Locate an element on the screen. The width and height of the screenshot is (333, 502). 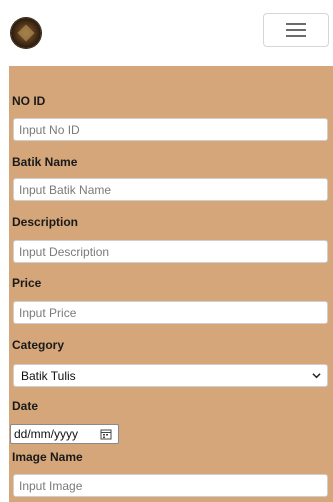
navbar is located at coordinates (166, 33).